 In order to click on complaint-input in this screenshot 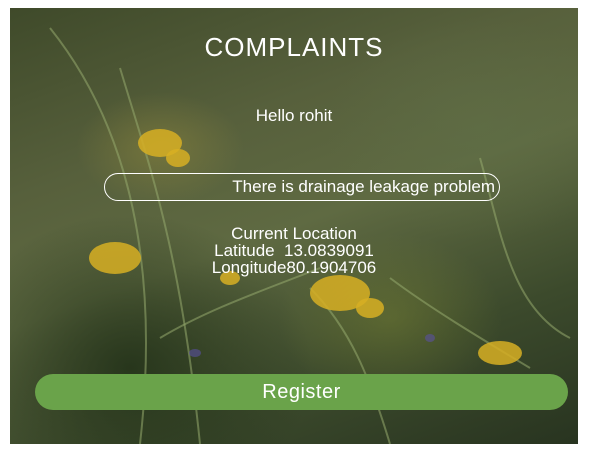, I will do `click(302, 187)`.